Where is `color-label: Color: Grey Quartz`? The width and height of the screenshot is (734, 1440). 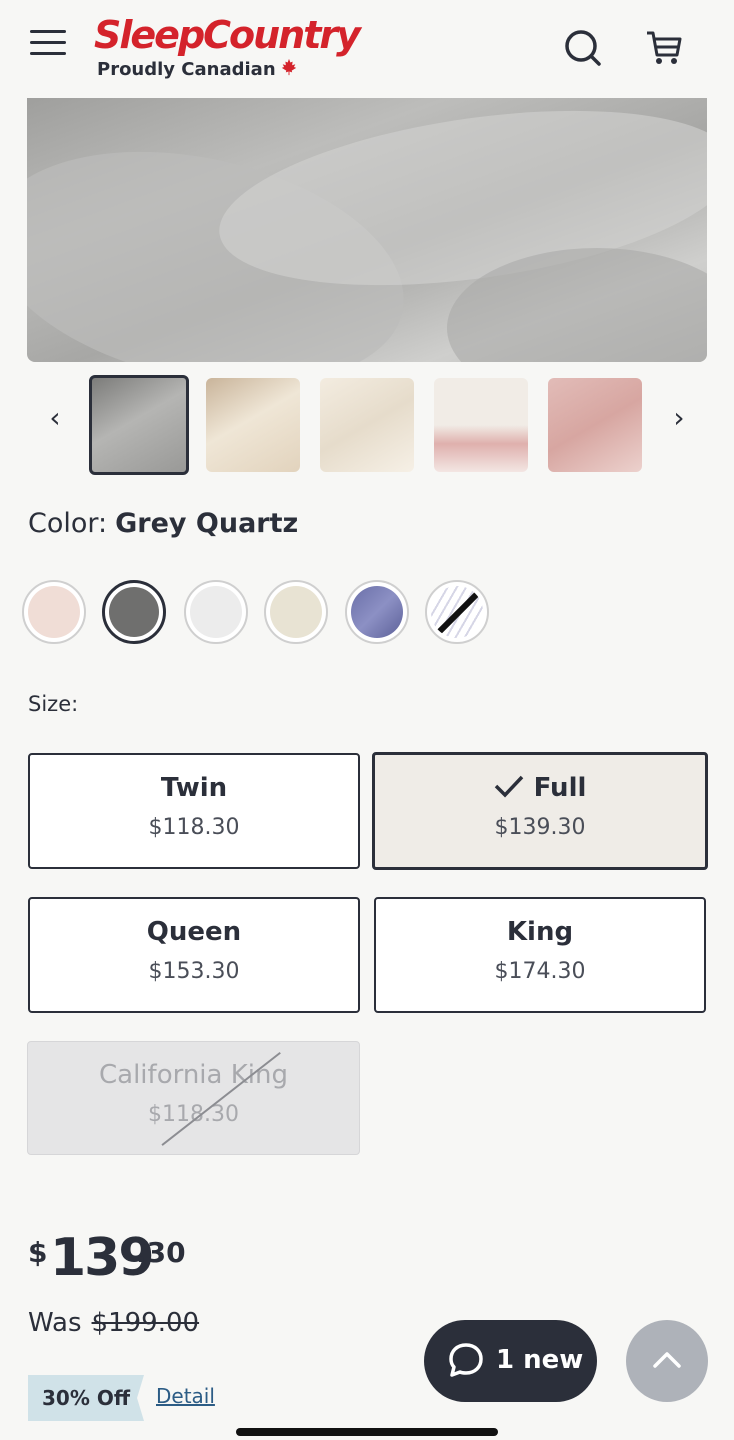
color-label: Color: Grey Quartz is located at coordinates (163, 523).